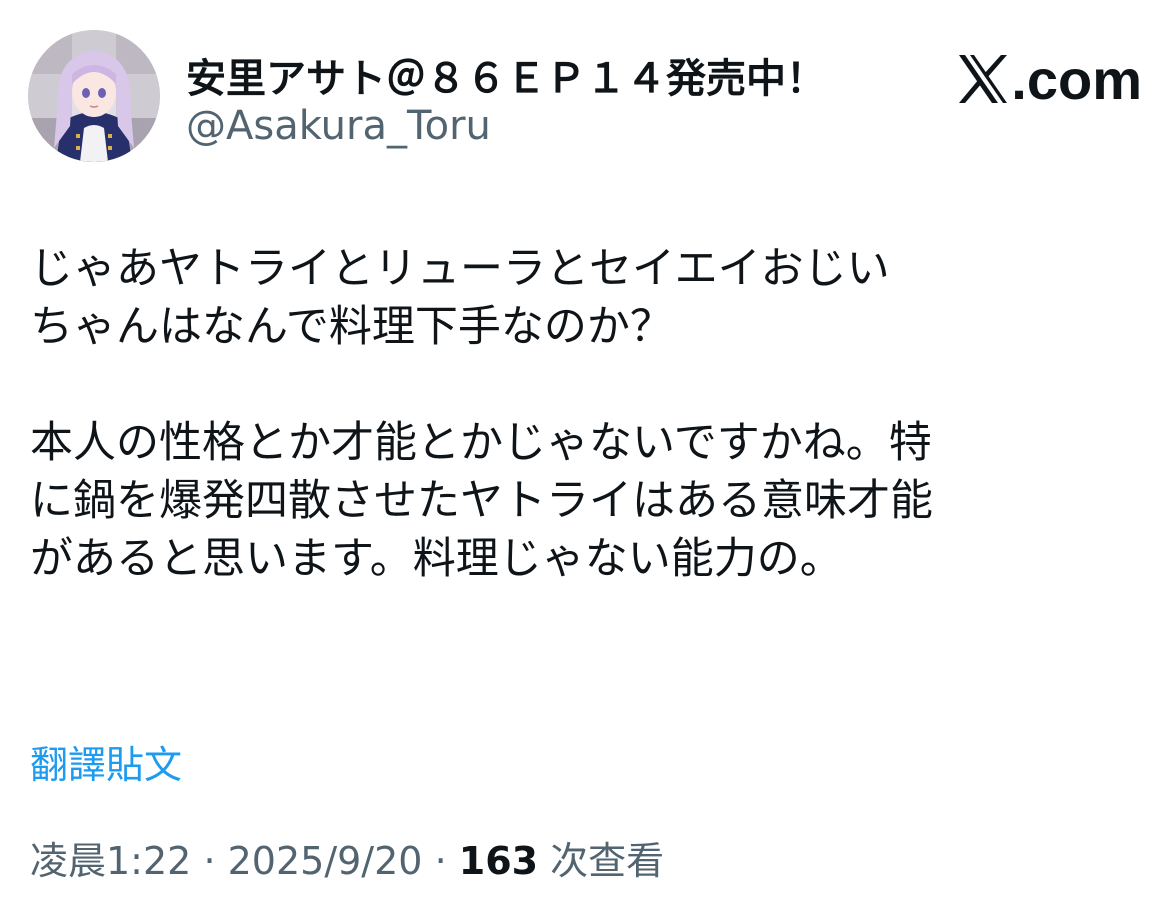 The width and height of the screenshot is (1170, 915). What do you see at coordinates (351, 327) in the screenshot?
I see `tweet-line: ちゃんはなんで料理下手なのか？` at bounding box center [351, 327].